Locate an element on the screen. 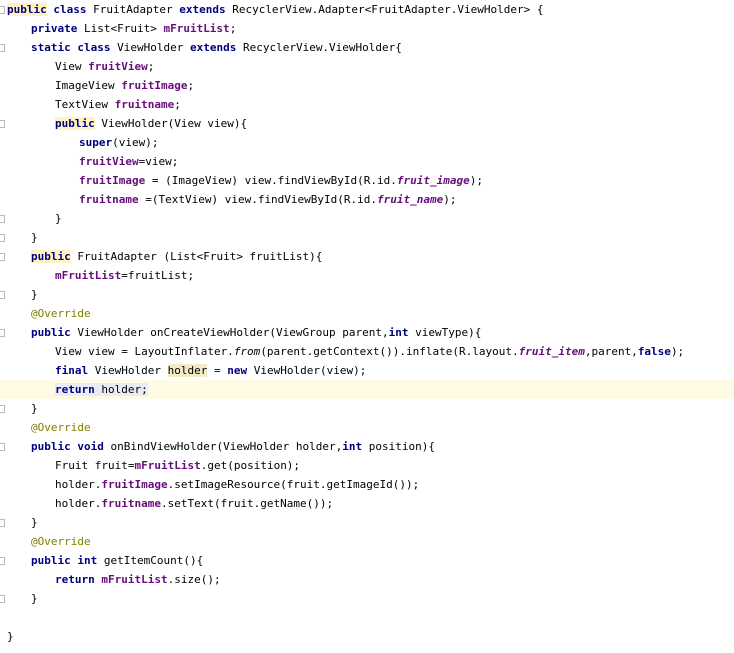 This screenshot has height=653, width=734. current-code-line: return holder; is located at coordinates (367, 389).